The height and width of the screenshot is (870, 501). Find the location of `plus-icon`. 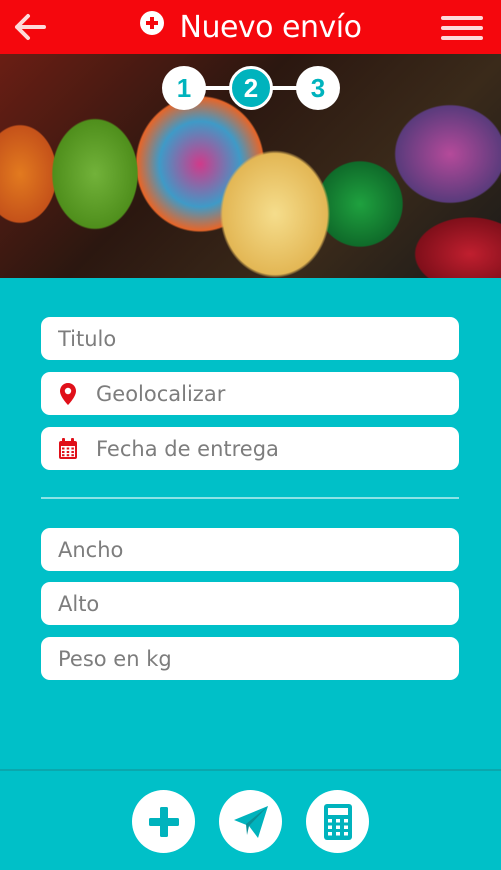

plus-icon is located at coordinates (163, 821).